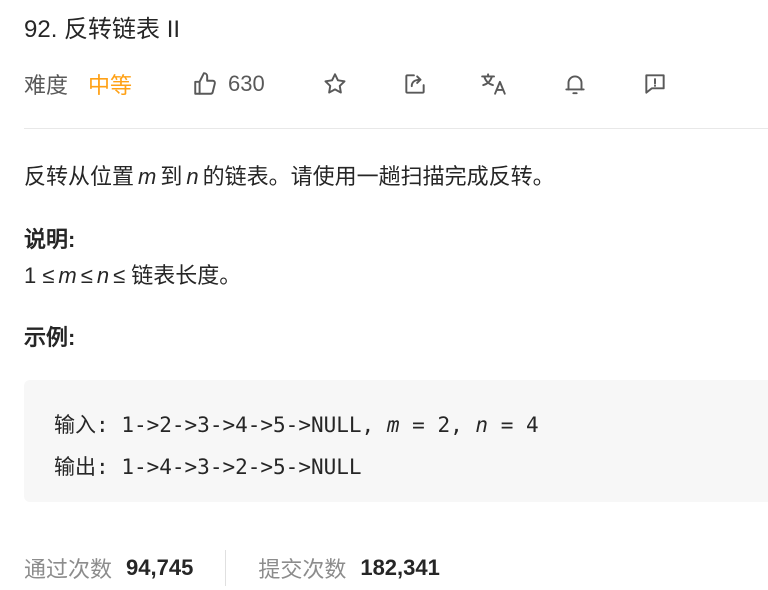  Describe the element at coordinates (46, 85) in the screenshot. I see `difficulty-label: 难度` at that location.